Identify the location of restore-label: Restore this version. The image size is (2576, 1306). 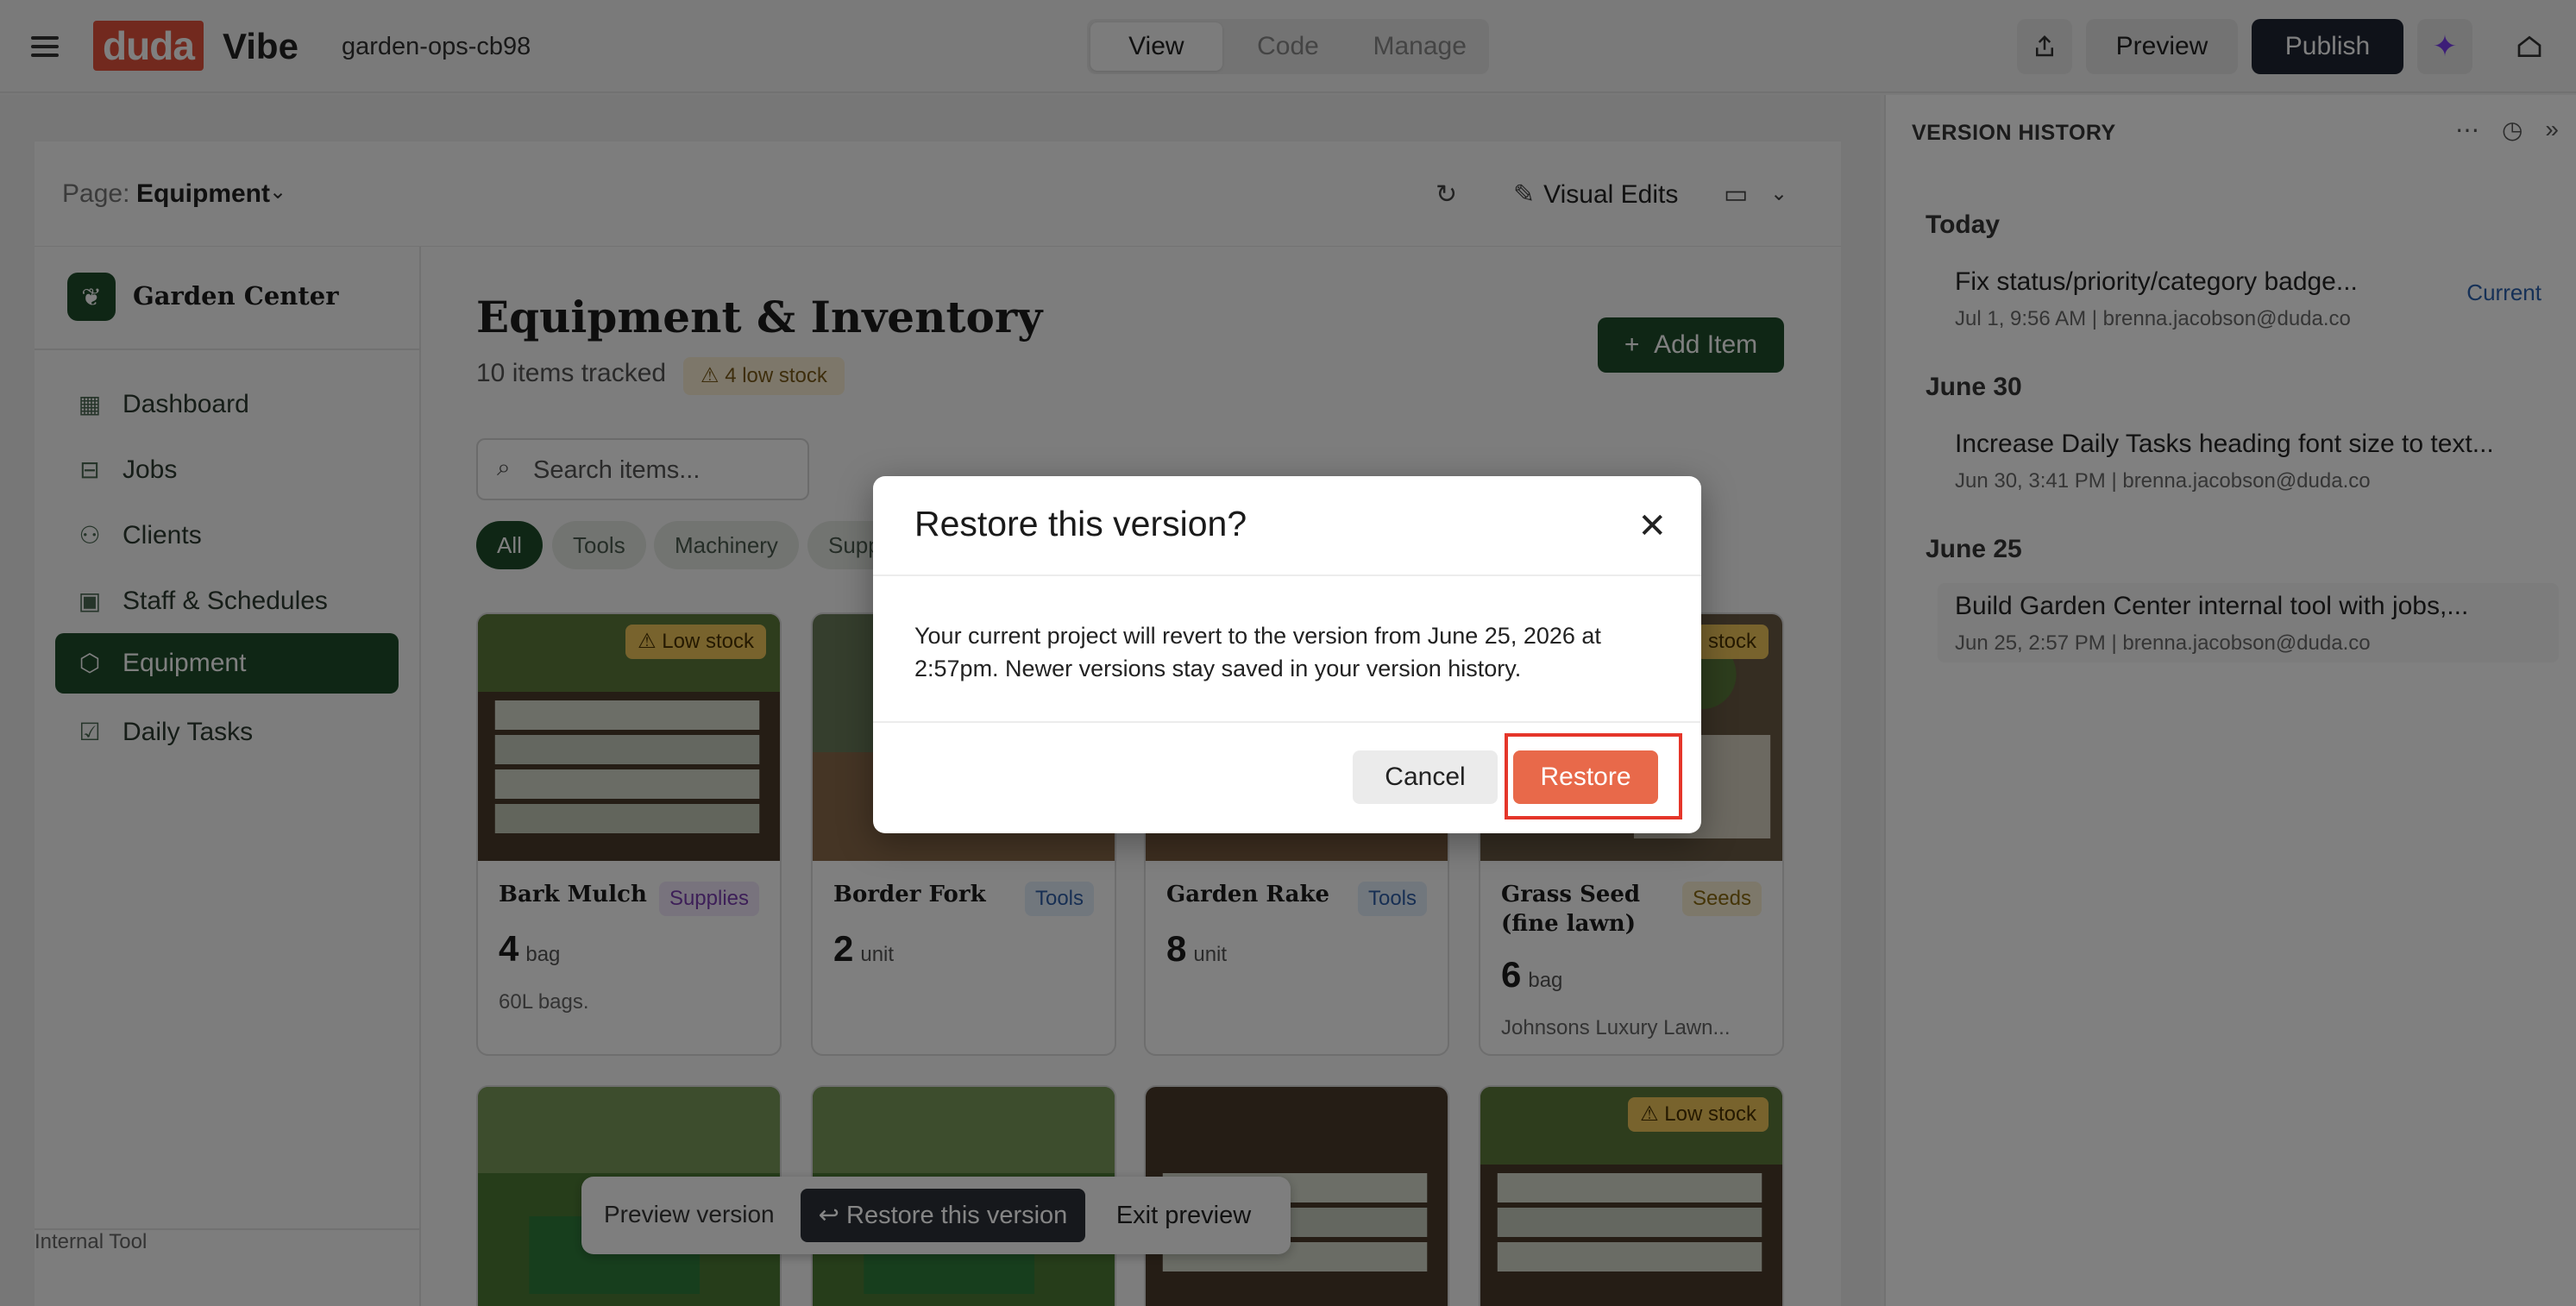
(957, 1215).